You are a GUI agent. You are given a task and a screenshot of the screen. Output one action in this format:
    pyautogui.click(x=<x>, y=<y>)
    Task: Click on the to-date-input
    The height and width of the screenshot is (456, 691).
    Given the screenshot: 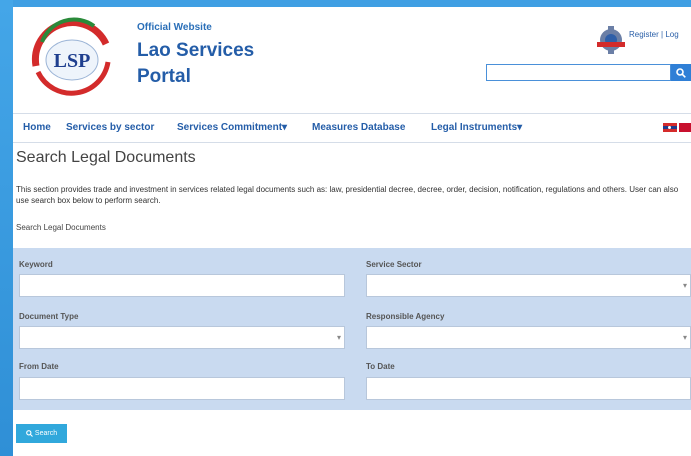 What is the action you would take?
    pyautogui.click(x=528, y=388)
    